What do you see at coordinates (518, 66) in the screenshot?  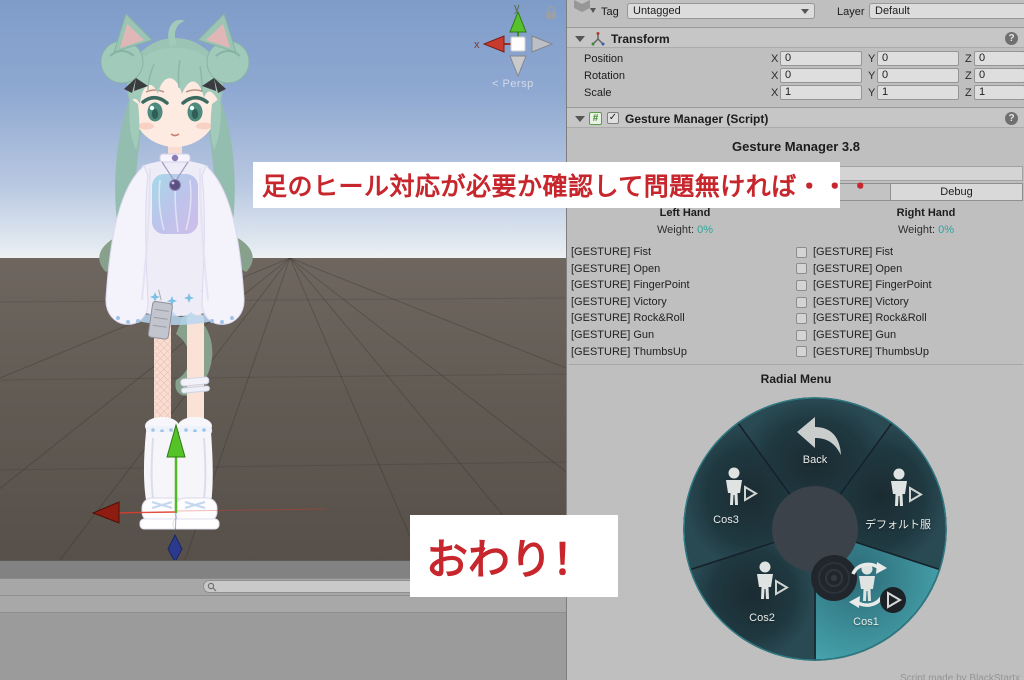 I see `gizmo-neg-y-cone` at bounding box center [518, 66].